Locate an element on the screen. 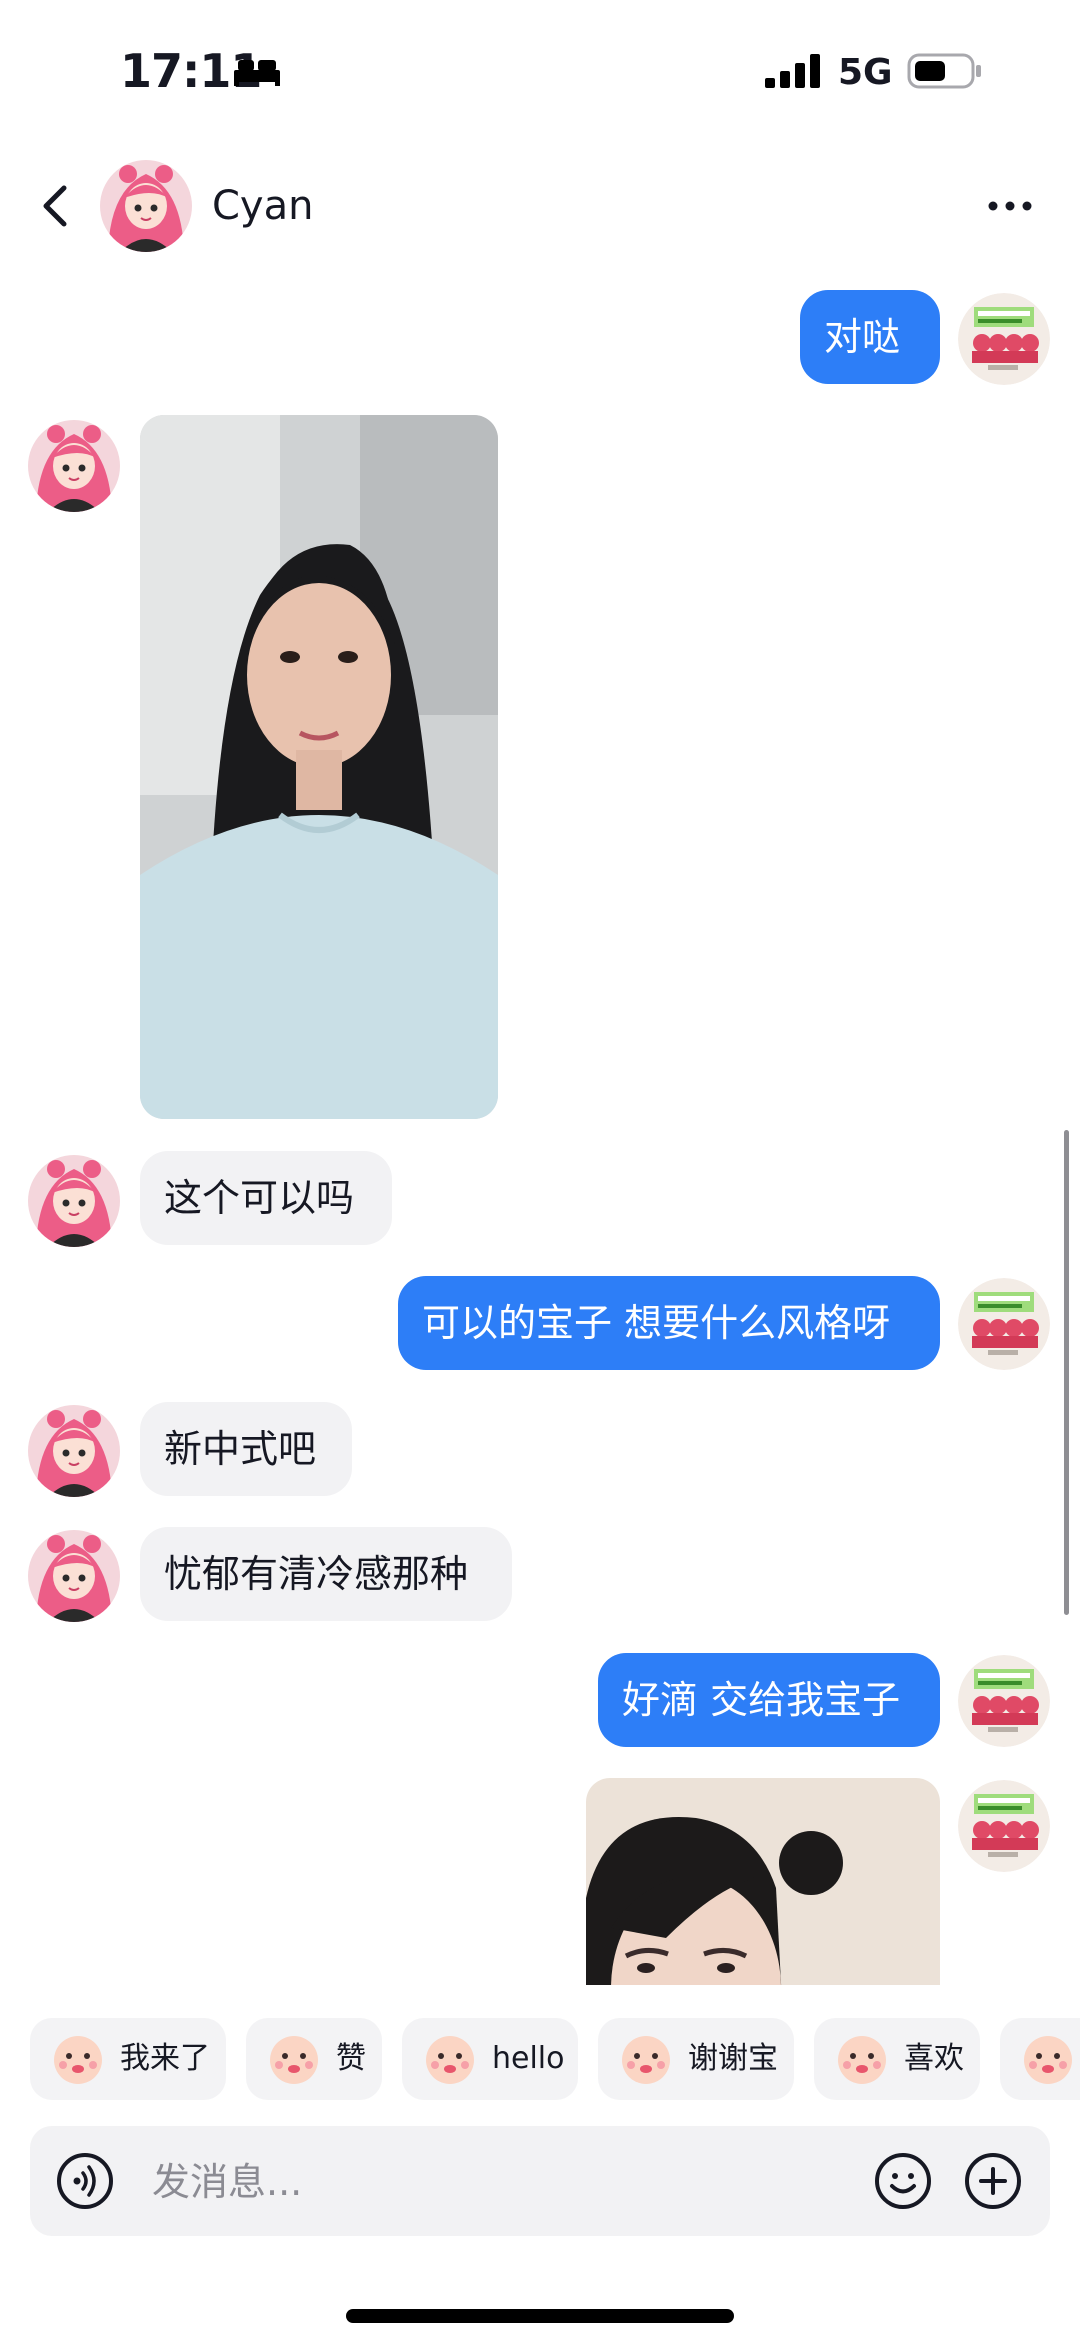 This screenshot has height=2341, width=1080. message-text: 好滴 交给我宝子 is located at coordinates (761, 1700).